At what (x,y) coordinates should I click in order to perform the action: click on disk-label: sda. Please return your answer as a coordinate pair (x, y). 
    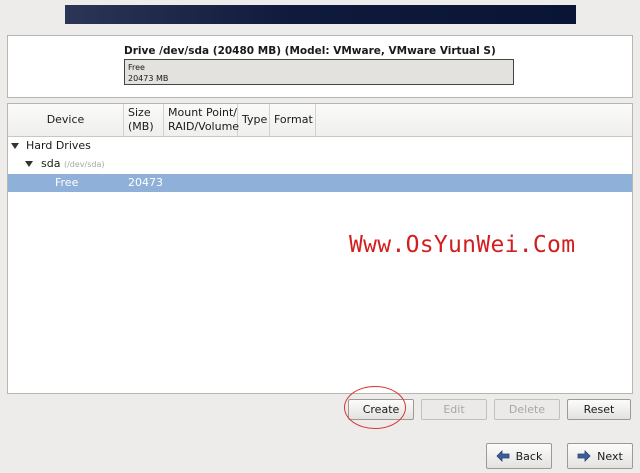
    Looking at the image, I should click on (51, 163).